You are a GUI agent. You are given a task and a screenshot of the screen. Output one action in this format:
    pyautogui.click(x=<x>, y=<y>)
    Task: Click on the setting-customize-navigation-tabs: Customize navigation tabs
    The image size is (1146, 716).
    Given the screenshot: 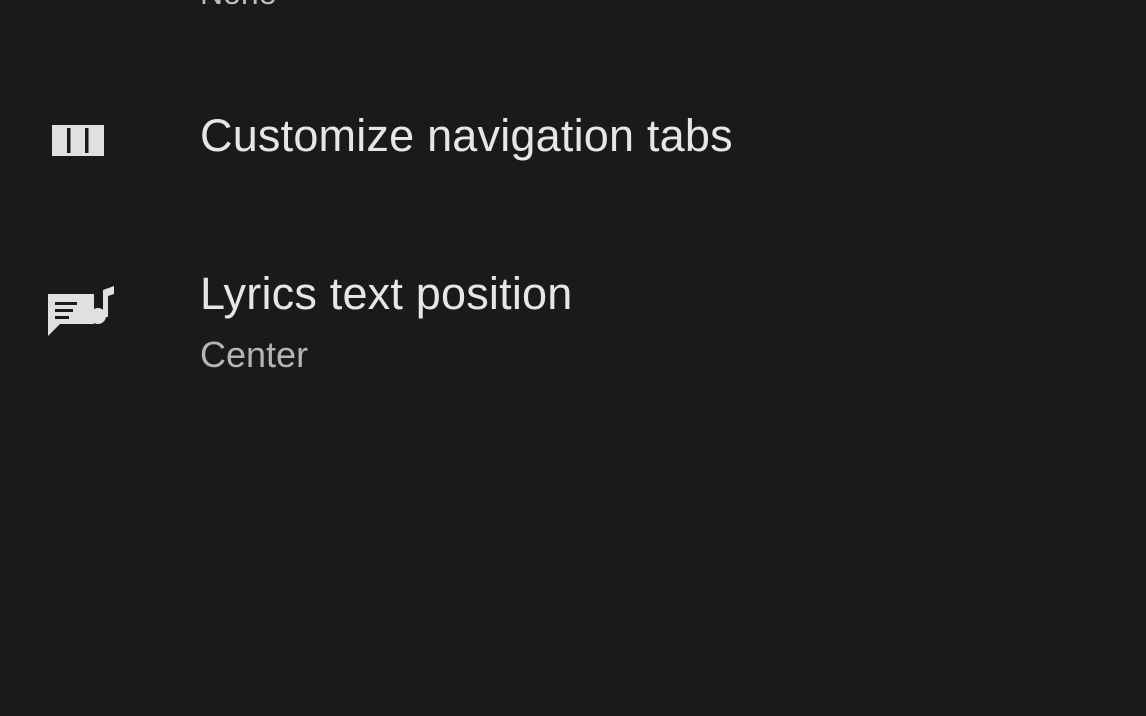 What is the action you would take?
    pyautogui.click(x=573, y=140)
    